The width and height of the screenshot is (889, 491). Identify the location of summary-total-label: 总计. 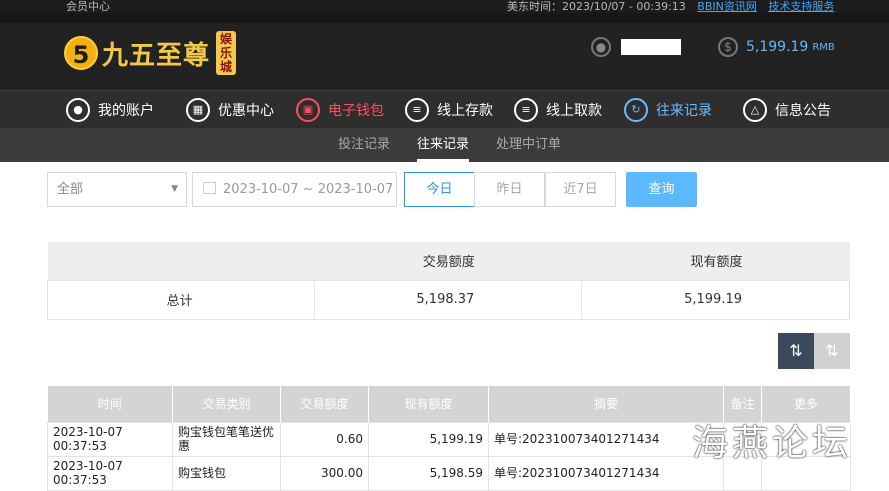
(181, 299).